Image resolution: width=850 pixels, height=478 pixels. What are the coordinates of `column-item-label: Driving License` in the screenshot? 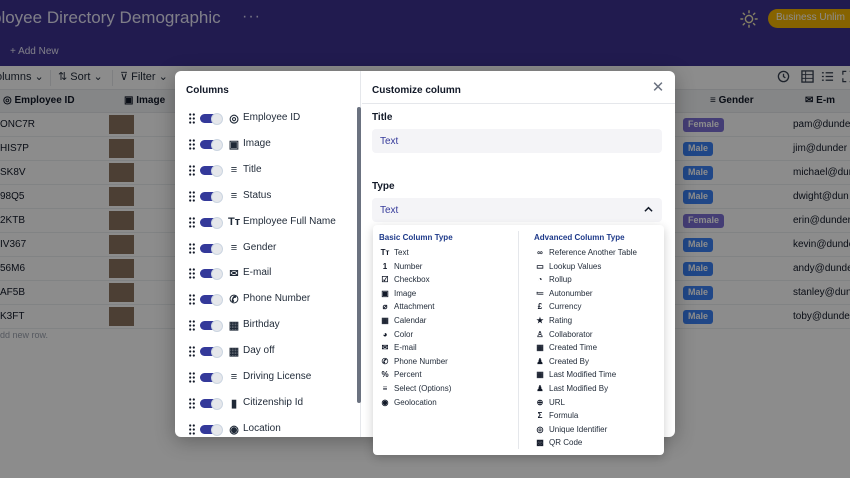 It's located at (277, 376).